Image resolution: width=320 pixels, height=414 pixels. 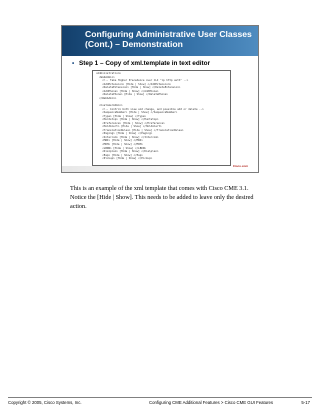 What do you see at coordinates (45, 402) in the screenshot?
I see `footer-copyright: Copyright © 2005, Cisco Systems, Inc.` at bounding box center [45, 402].